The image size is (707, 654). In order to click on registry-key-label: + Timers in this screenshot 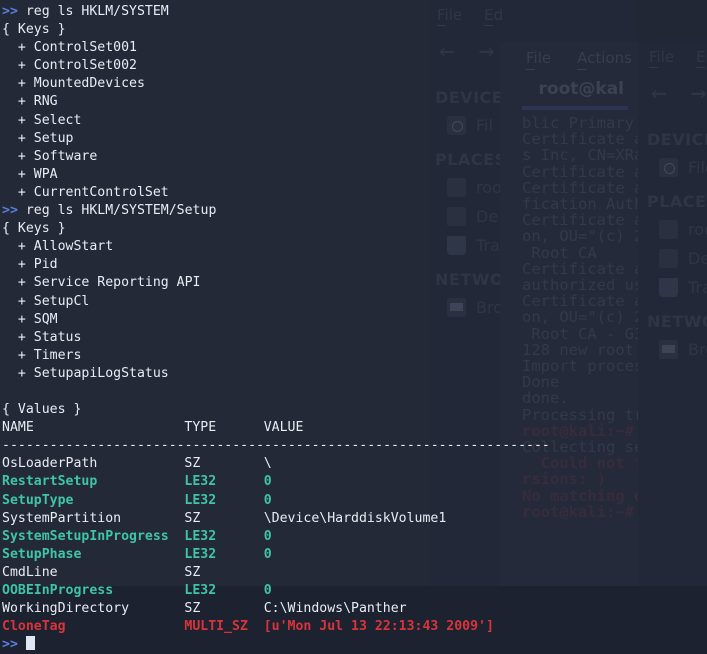, I will do `click(42, 355)`.